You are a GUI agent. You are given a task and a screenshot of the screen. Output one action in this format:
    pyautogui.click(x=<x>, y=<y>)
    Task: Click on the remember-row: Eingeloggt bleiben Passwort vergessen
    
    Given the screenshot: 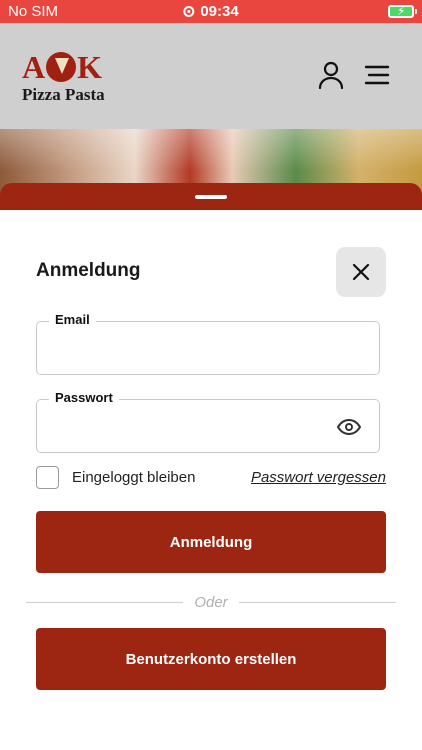 What is the action you would take?
    pyautogui.click(x=211, y=478)
    